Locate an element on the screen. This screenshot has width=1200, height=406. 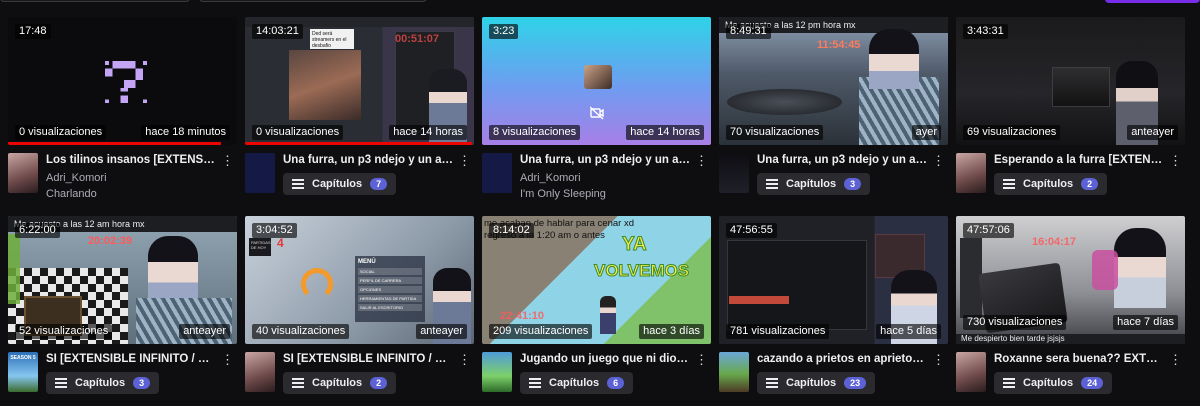
sort-select is located at coordinates (313, 1).